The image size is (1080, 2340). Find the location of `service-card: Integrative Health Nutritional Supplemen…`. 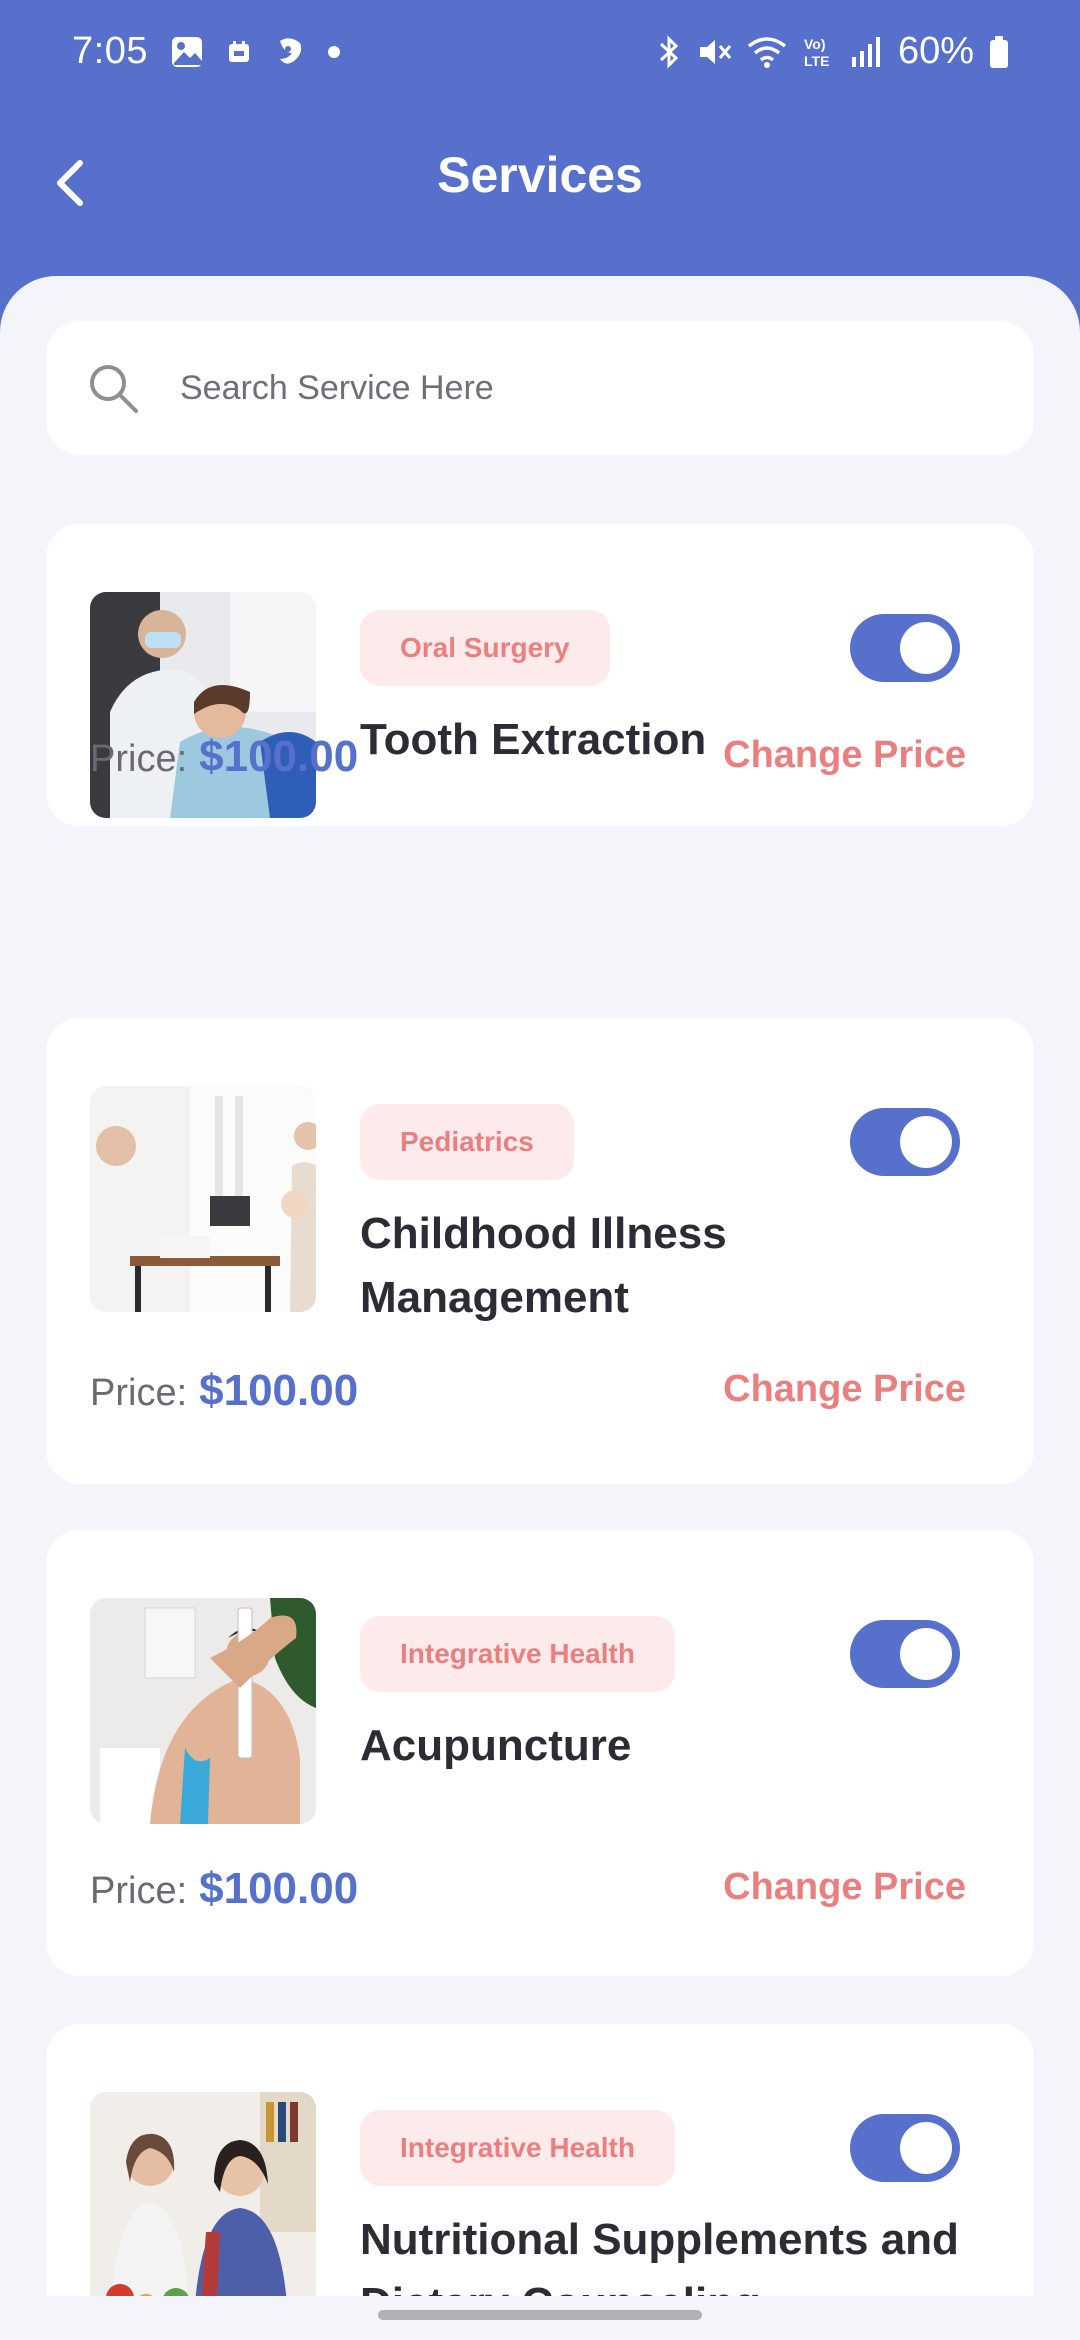

service-card: Integrative Health Nutritional Supplemen… is located at coordinates (540, 2182).